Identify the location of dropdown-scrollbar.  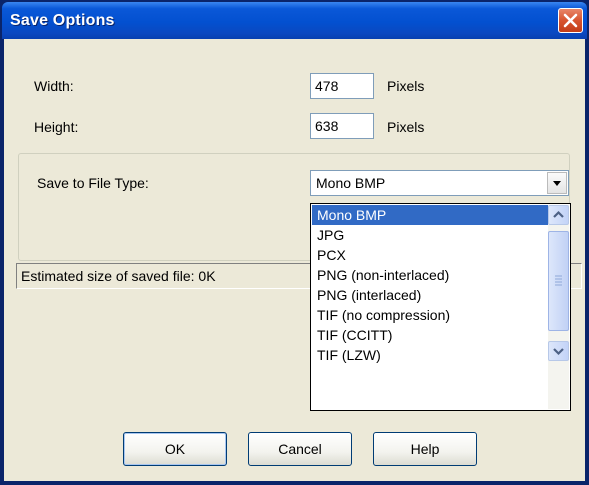
(558, 307).